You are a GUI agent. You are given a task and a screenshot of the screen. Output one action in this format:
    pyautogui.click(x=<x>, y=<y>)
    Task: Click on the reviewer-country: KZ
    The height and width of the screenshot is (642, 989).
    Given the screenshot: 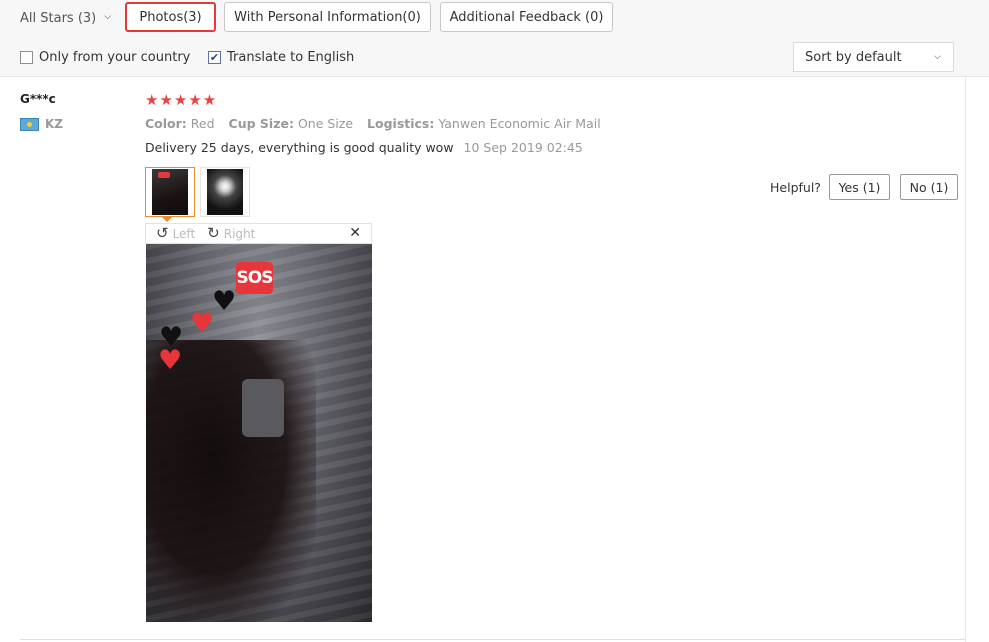 What is the action you would take?
    pyautogui.click(x=41, y=124)
    